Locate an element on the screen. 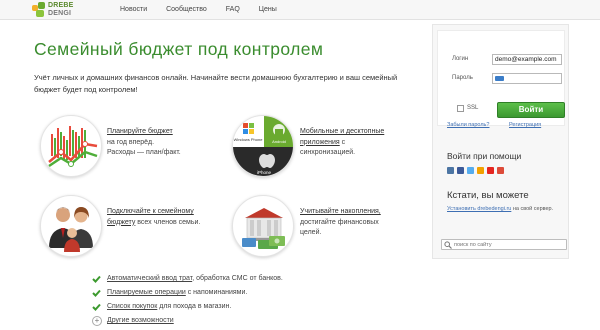 The image size is (600, 330). logo-line1: DREBE is located at coordinates (61, 5).